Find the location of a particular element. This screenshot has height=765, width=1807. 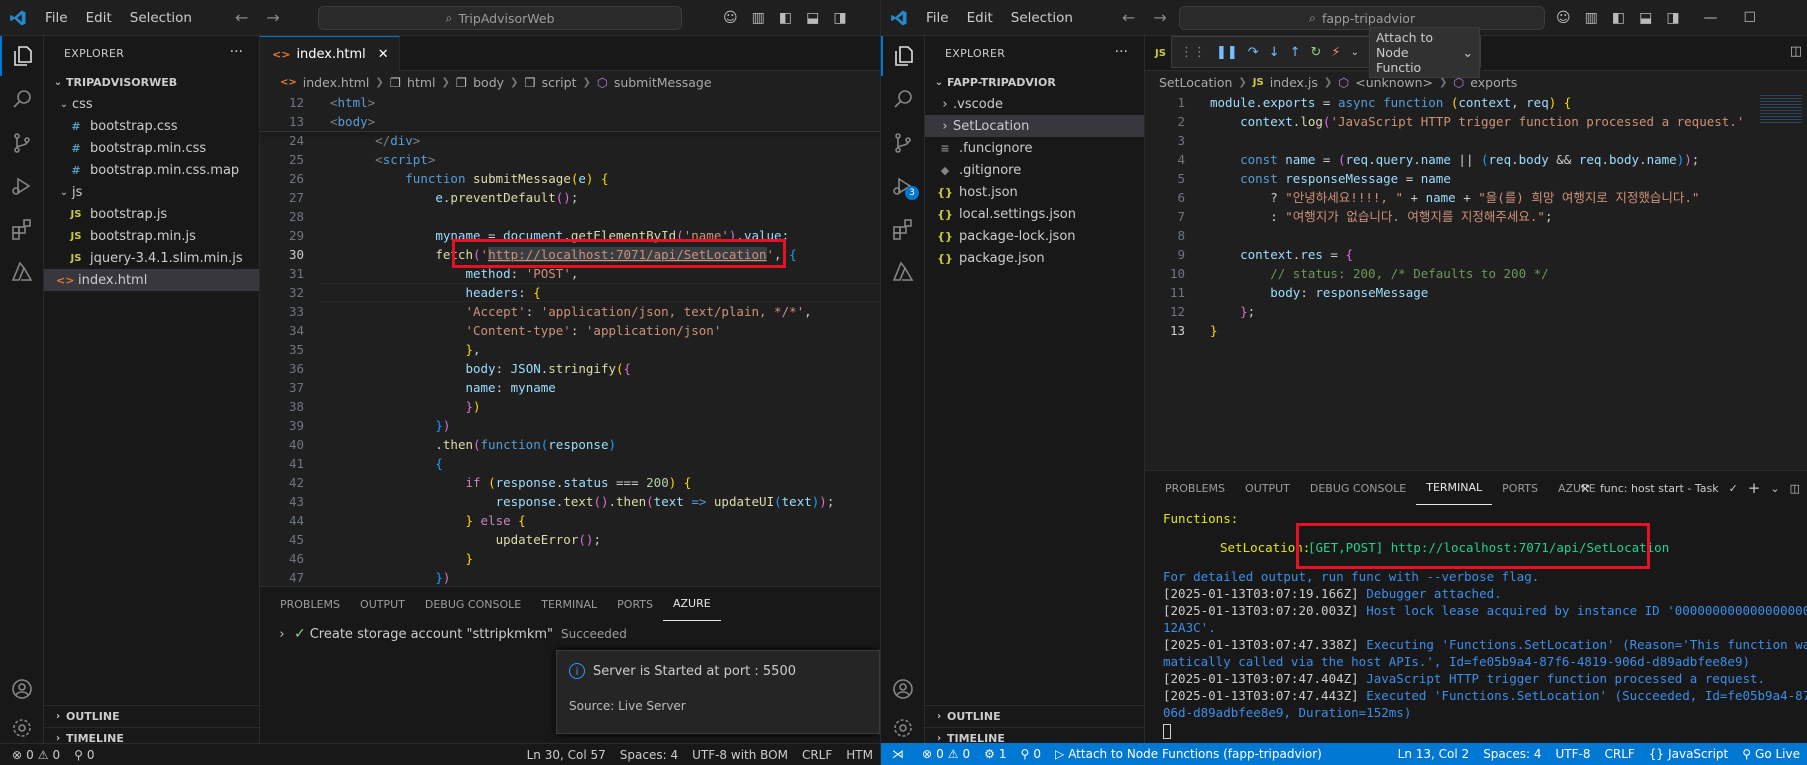

file-bootstrap-min-css-map: # bootstrap.min.css.map is located at coordinates (151, 170).